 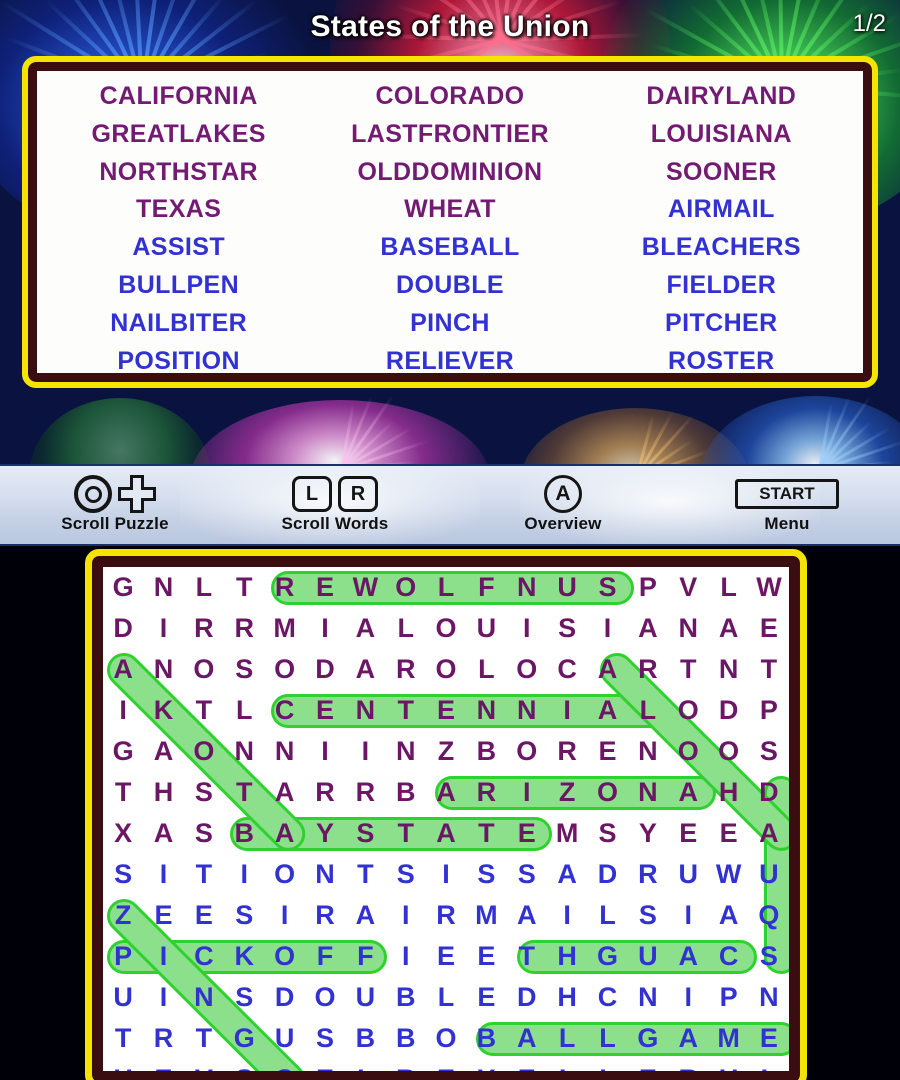 I want to click on dpad-icon, so click(x=137, y=494).